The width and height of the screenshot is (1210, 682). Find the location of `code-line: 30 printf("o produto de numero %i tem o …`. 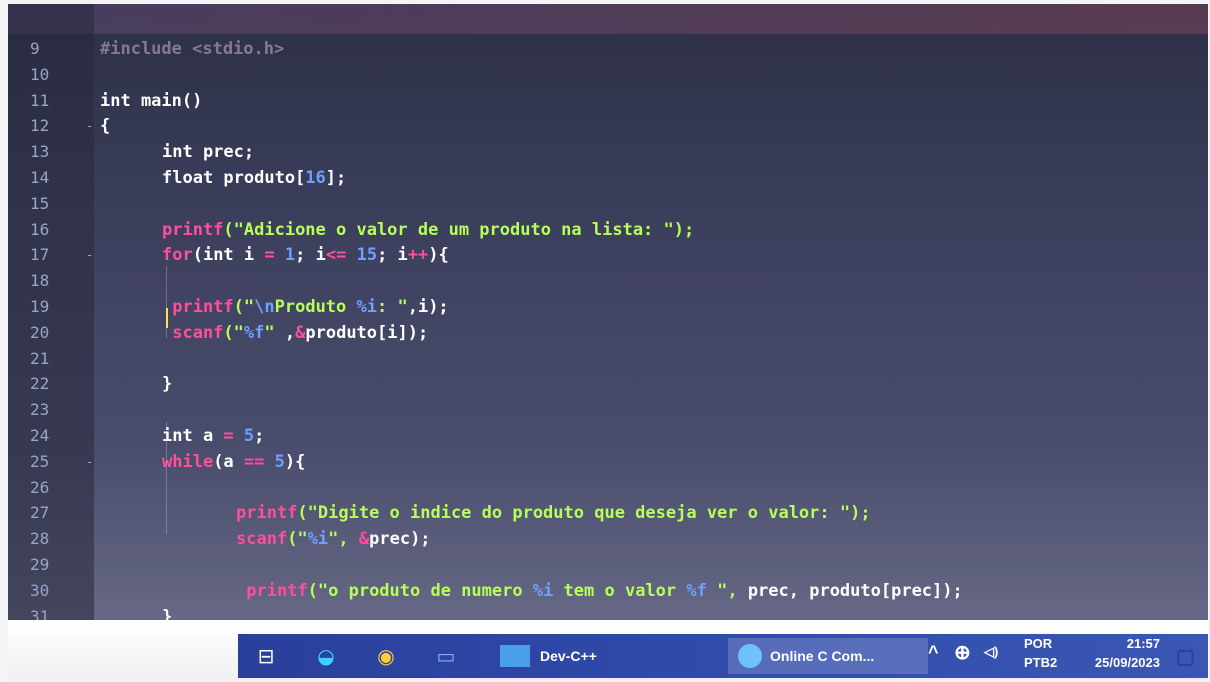

code-line: 30 printf("o produto de numero %i tem o … is located at coordinates (608, 591).